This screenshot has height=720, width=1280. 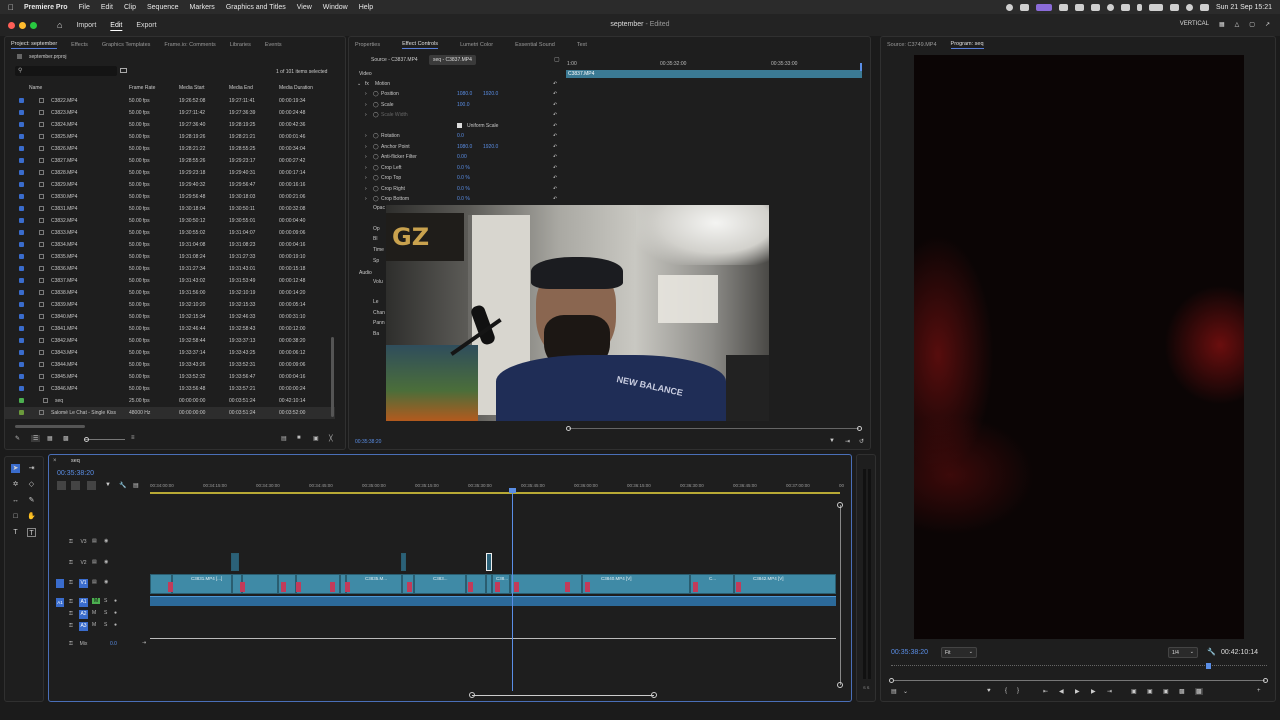 I want to click on mic-icon: ●, so click(x=115, y=613).